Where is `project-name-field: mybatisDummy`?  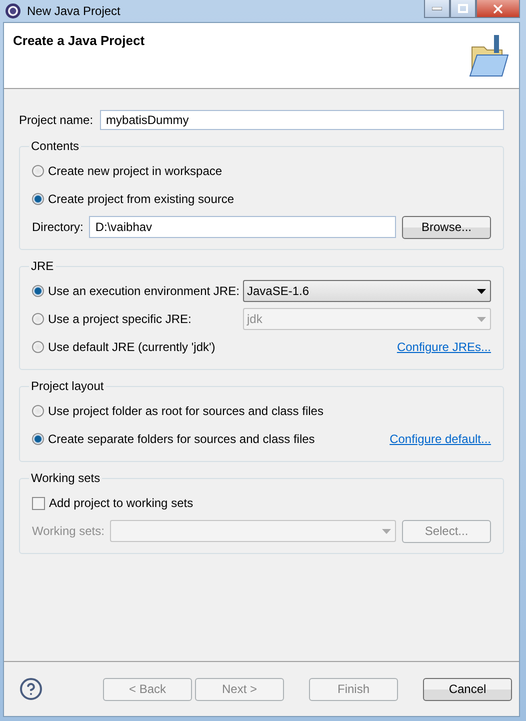 project-name-field: mybatisDummy is located at coordinates (302, 120).